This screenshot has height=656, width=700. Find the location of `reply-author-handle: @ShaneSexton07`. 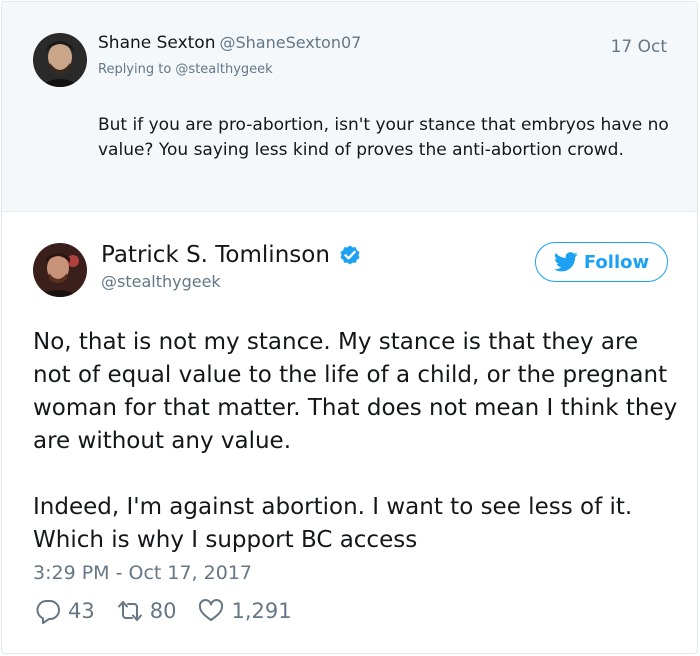

reply-author-handle: @ShaneSexton07 is located at coordinates (290, 42).